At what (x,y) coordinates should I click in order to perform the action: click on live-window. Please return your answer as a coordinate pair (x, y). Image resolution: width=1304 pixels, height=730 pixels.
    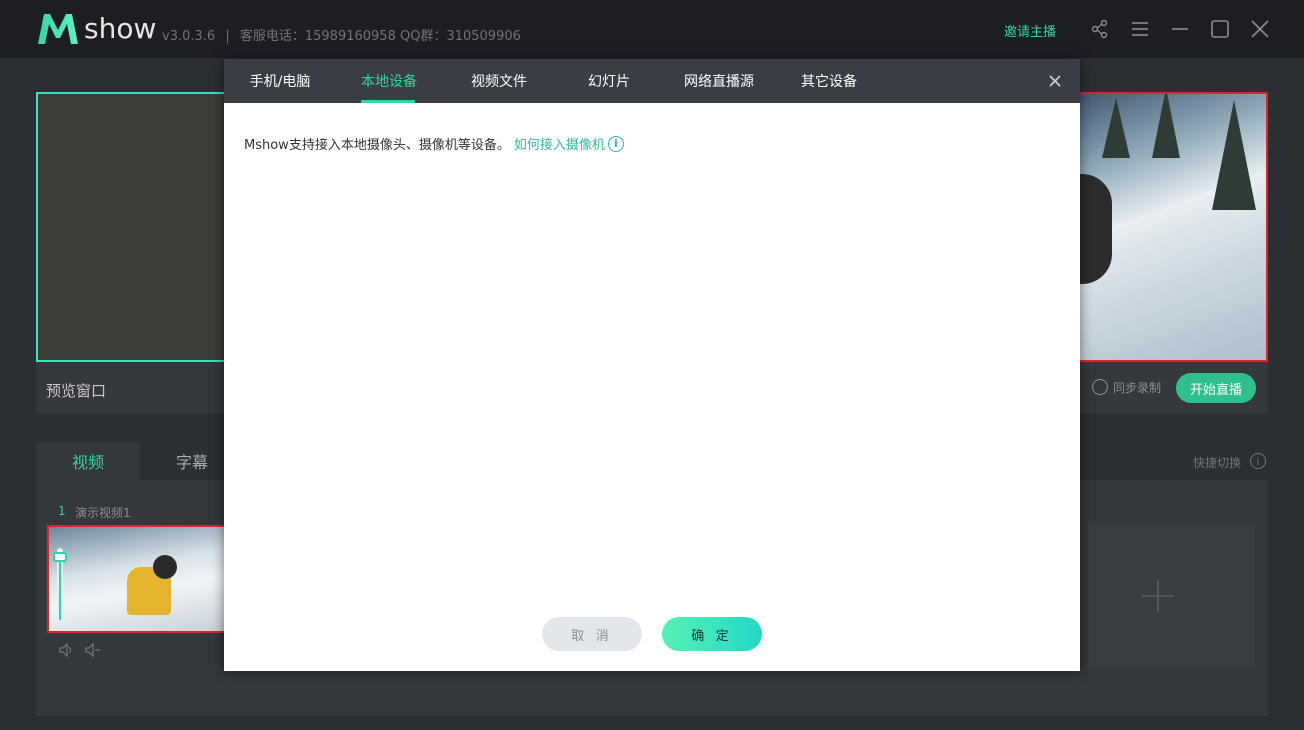
    Looking at the image, I should click on (1164, 227).